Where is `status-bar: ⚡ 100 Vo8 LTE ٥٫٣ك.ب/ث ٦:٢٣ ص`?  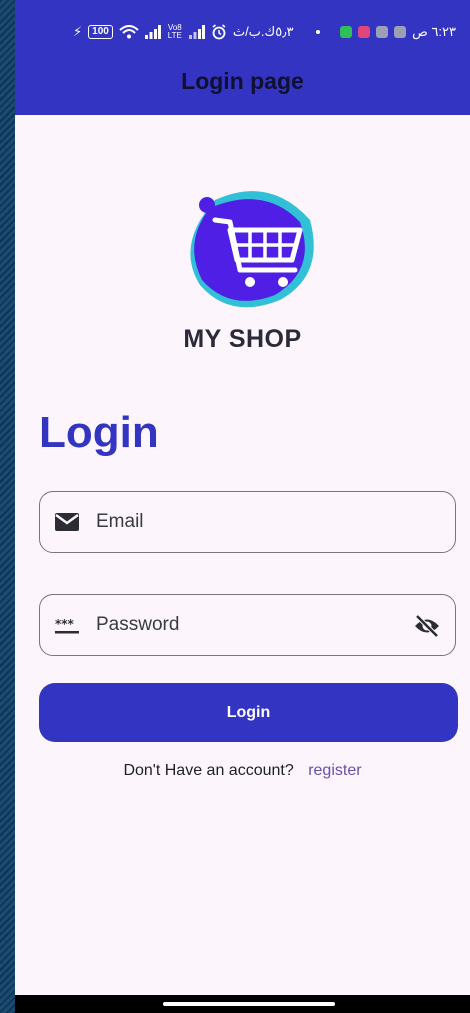 status-bar: ⚡ 100 Vo8 LTE ٥٫٣ك.ب/ث ٦:٢٣ ص is located at coordinates (242, 30).